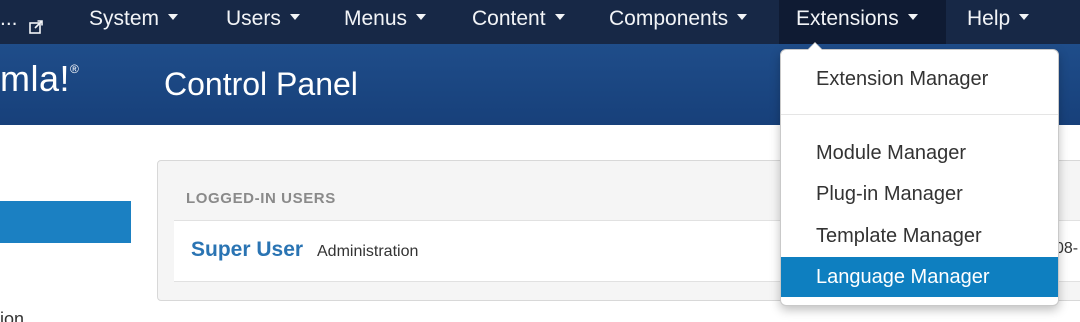  I want to click on nav-help: Help, so click(998, 22).